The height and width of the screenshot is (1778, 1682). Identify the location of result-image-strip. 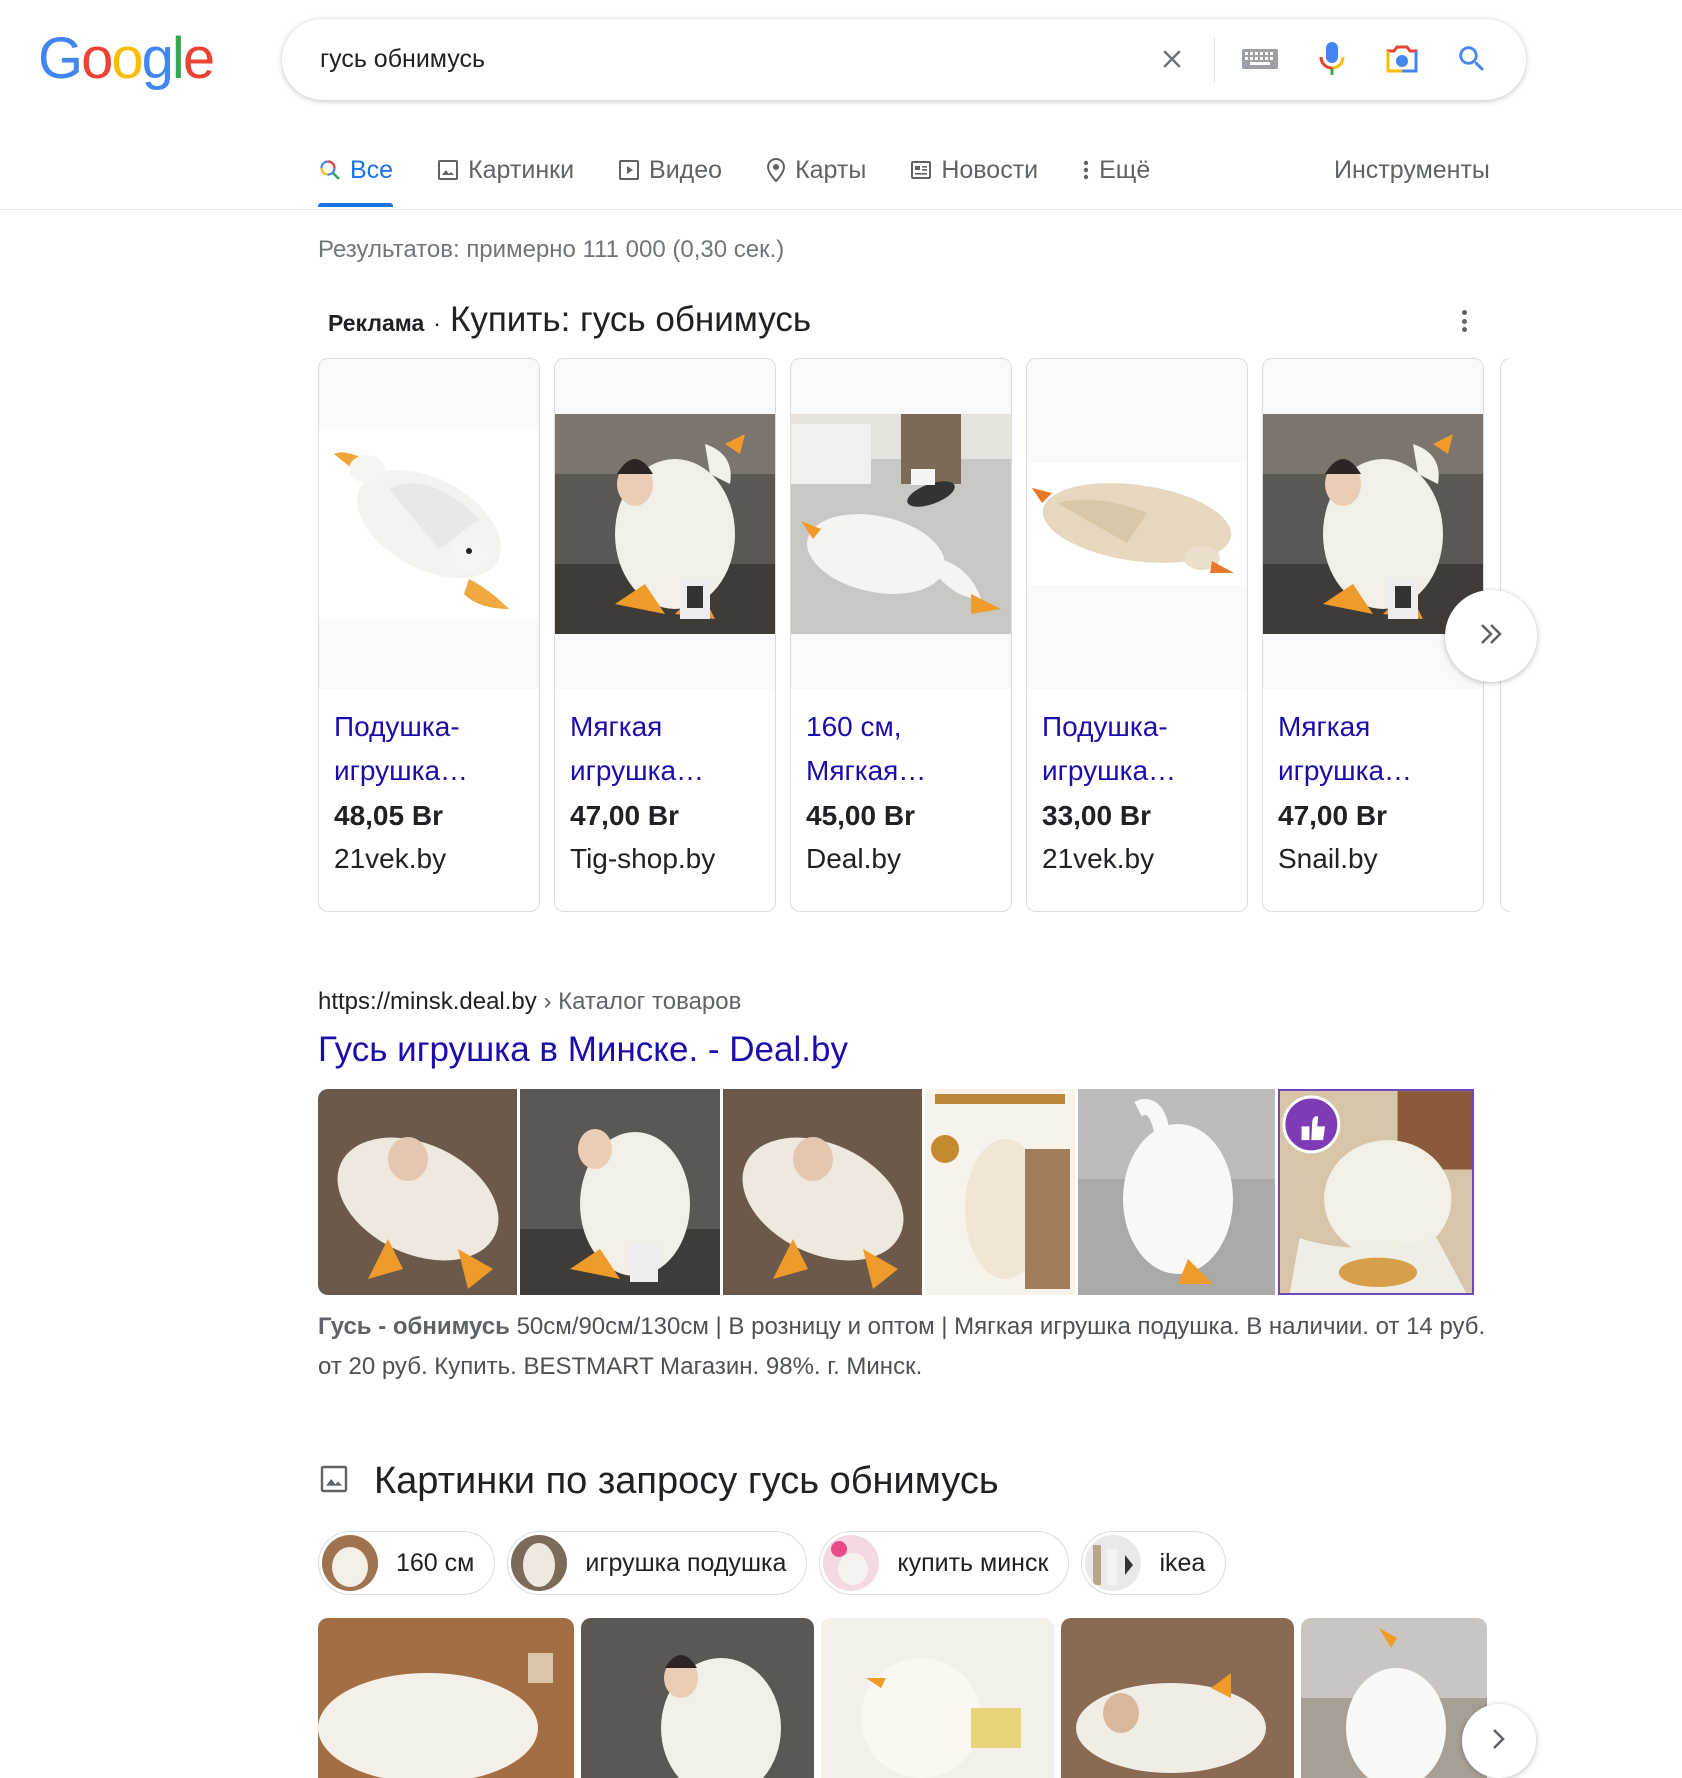
(903, 1192).